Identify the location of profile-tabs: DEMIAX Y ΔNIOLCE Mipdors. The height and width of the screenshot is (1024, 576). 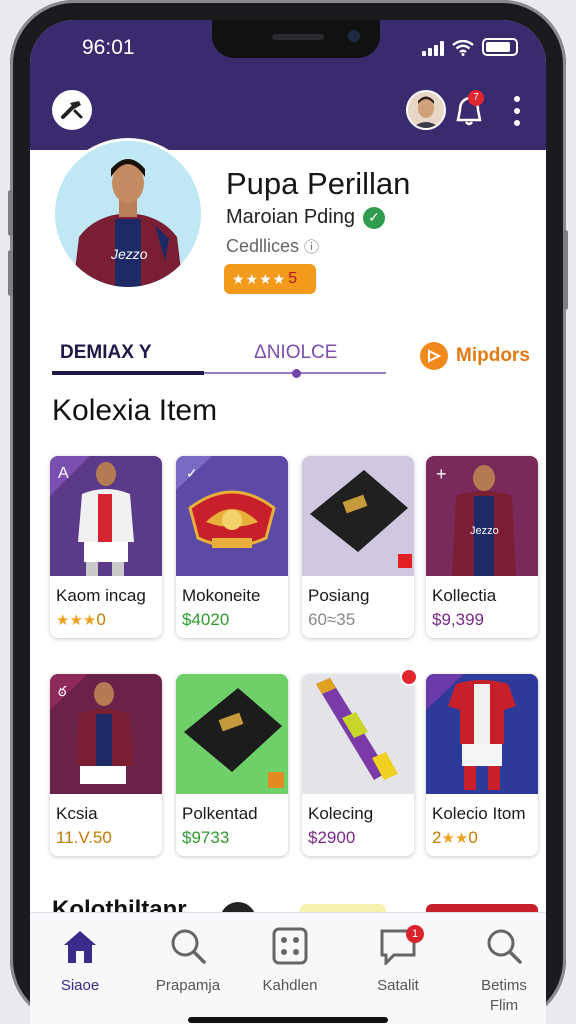
(288, 366).